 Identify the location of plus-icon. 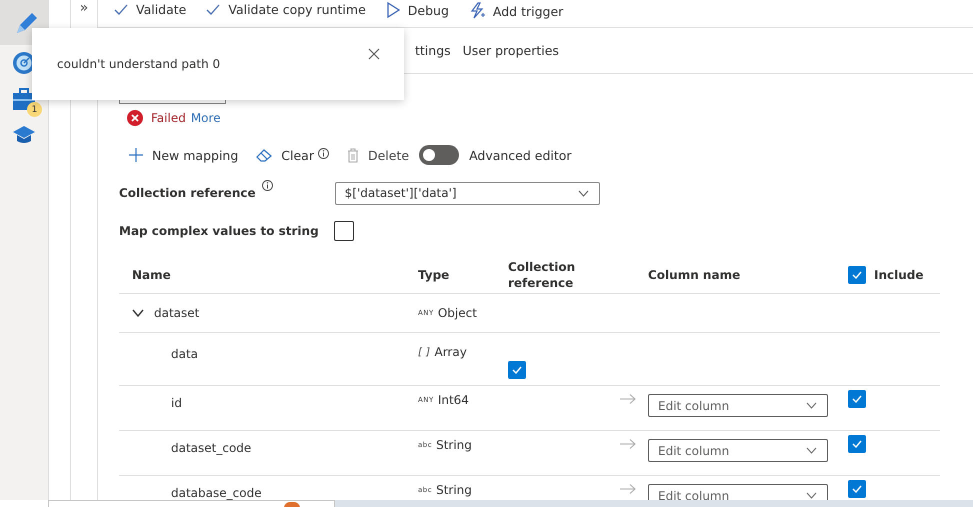
(136, 155).